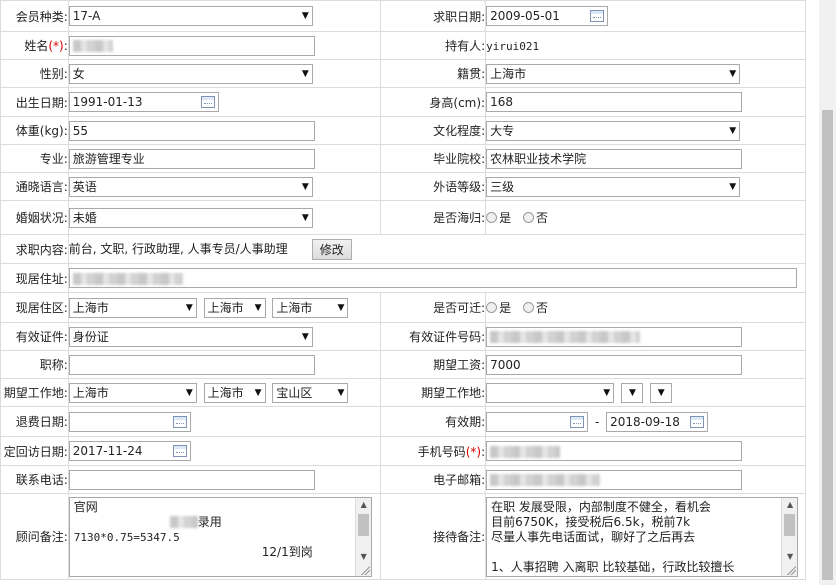 The height and width of the screenshot is (585, 836). Describe the element at coordinates (190, 186) in the screenshot. I see `language-select: 英语 ▼` at that location.